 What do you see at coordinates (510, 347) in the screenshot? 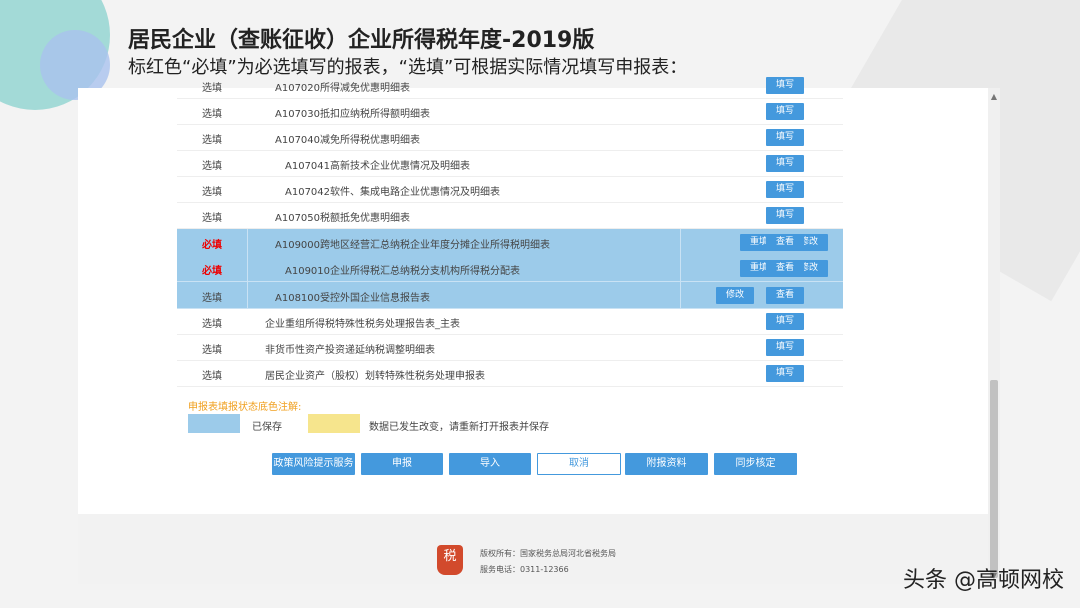
I see `table-row: 选填 非货币性资产投资递延纳税调整明细表 填写` at bounding box center [510, 347].